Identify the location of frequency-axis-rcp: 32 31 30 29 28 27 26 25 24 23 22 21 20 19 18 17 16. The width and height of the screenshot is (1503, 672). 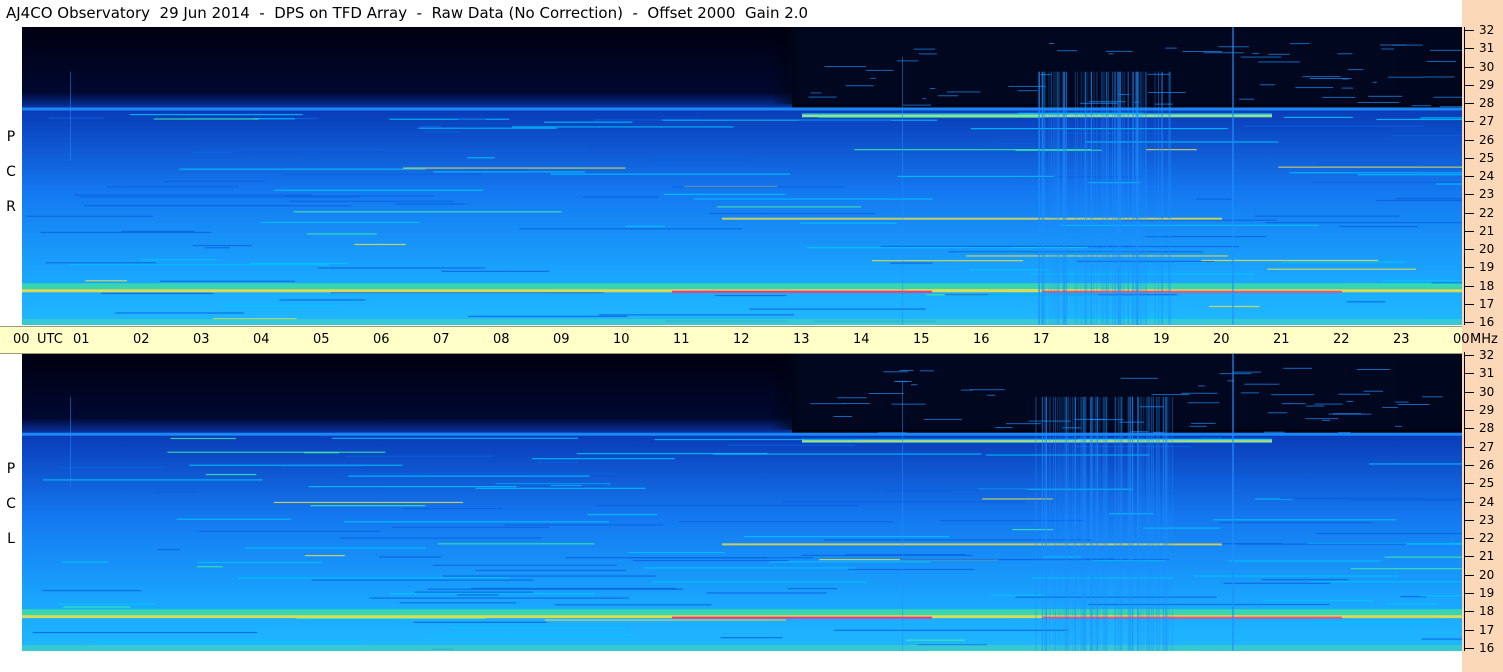
(1482, 176).